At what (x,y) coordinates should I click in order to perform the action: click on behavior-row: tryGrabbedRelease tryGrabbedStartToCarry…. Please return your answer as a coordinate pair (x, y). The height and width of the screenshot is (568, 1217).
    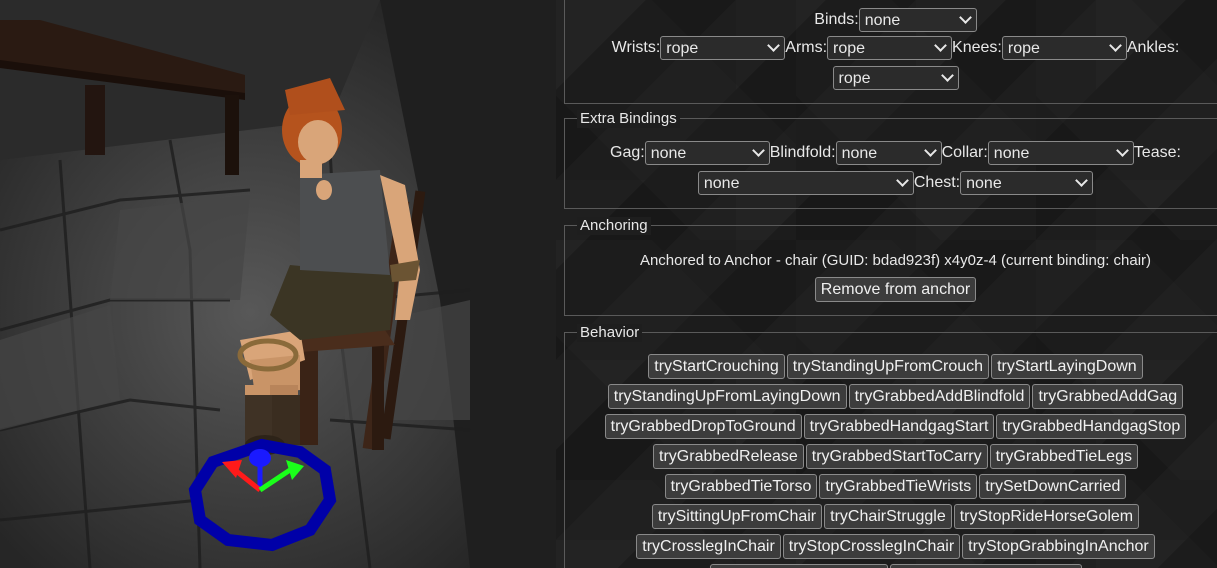
    Looking at the image, I should click on (891, 457).